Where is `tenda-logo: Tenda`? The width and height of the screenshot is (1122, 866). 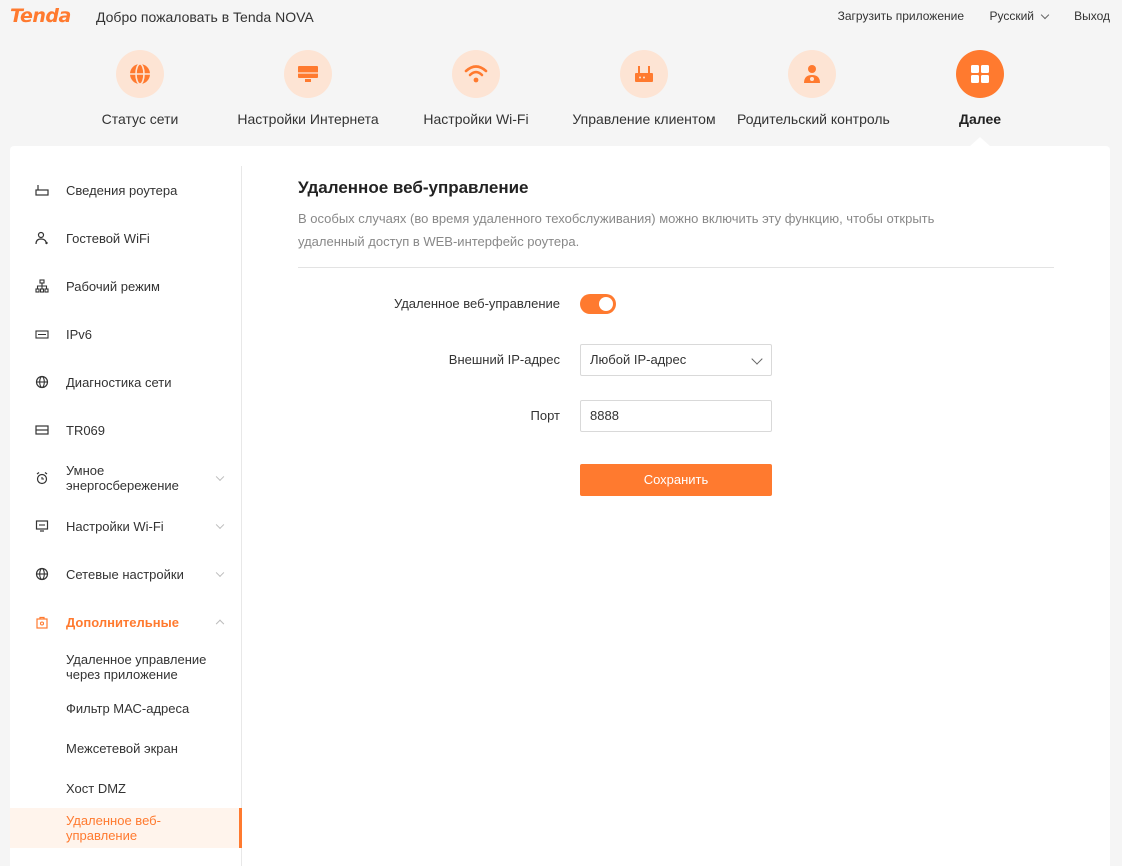 tenda-logo: Tenda is located at coordinates (40, 16).